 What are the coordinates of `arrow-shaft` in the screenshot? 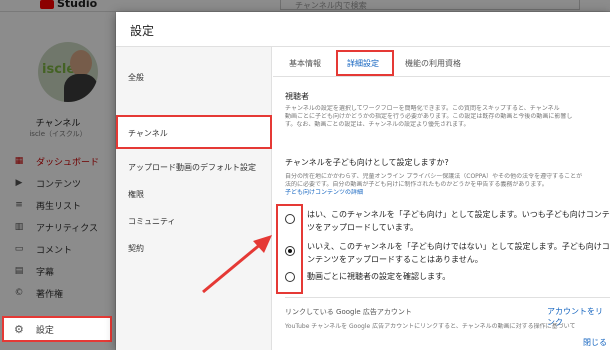 It's located at (232, 267).